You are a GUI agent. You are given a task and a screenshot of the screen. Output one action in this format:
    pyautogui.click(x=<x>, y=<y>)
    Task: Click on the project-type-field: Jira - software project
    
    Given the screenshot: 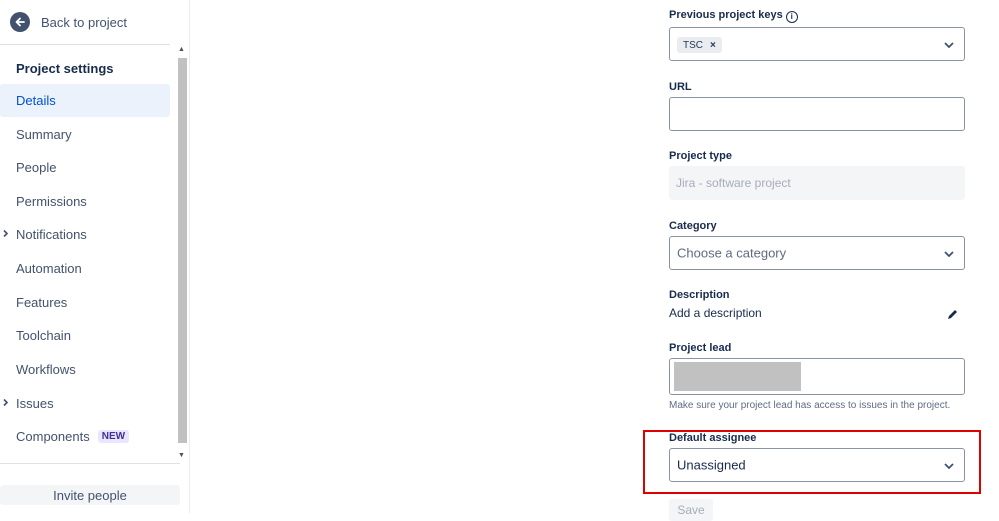 What is the action you would take?
    pyautogui.click(x=817, y=183)
    